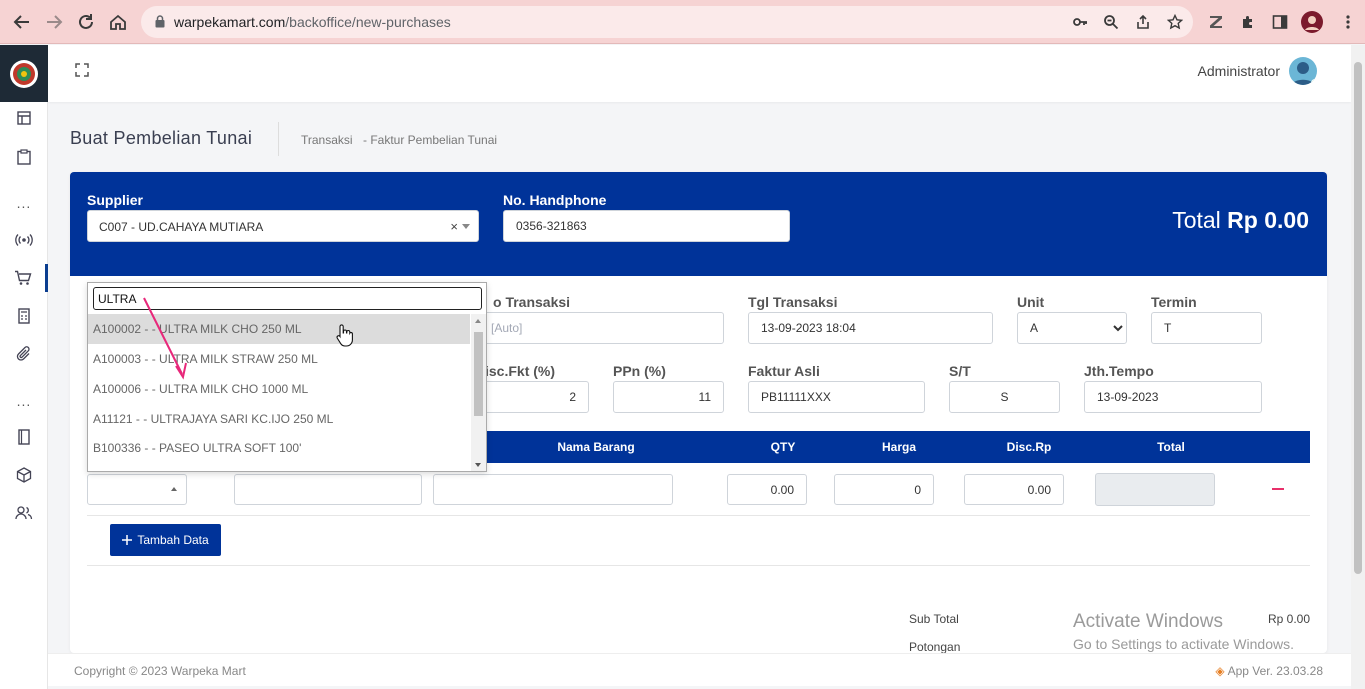 The width and height of the screenshot is (1365, 689). I want to click on app-header: Administrator, so click(699, 73).